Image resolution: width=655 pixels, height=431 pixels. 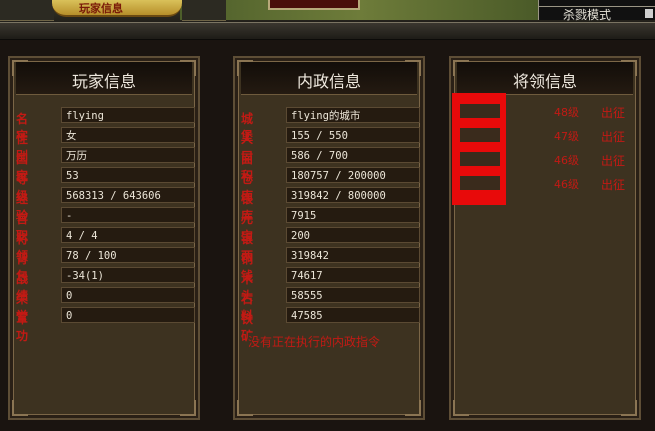 I want to click on panel-header: 内政信息, so click(x=329, y=78).